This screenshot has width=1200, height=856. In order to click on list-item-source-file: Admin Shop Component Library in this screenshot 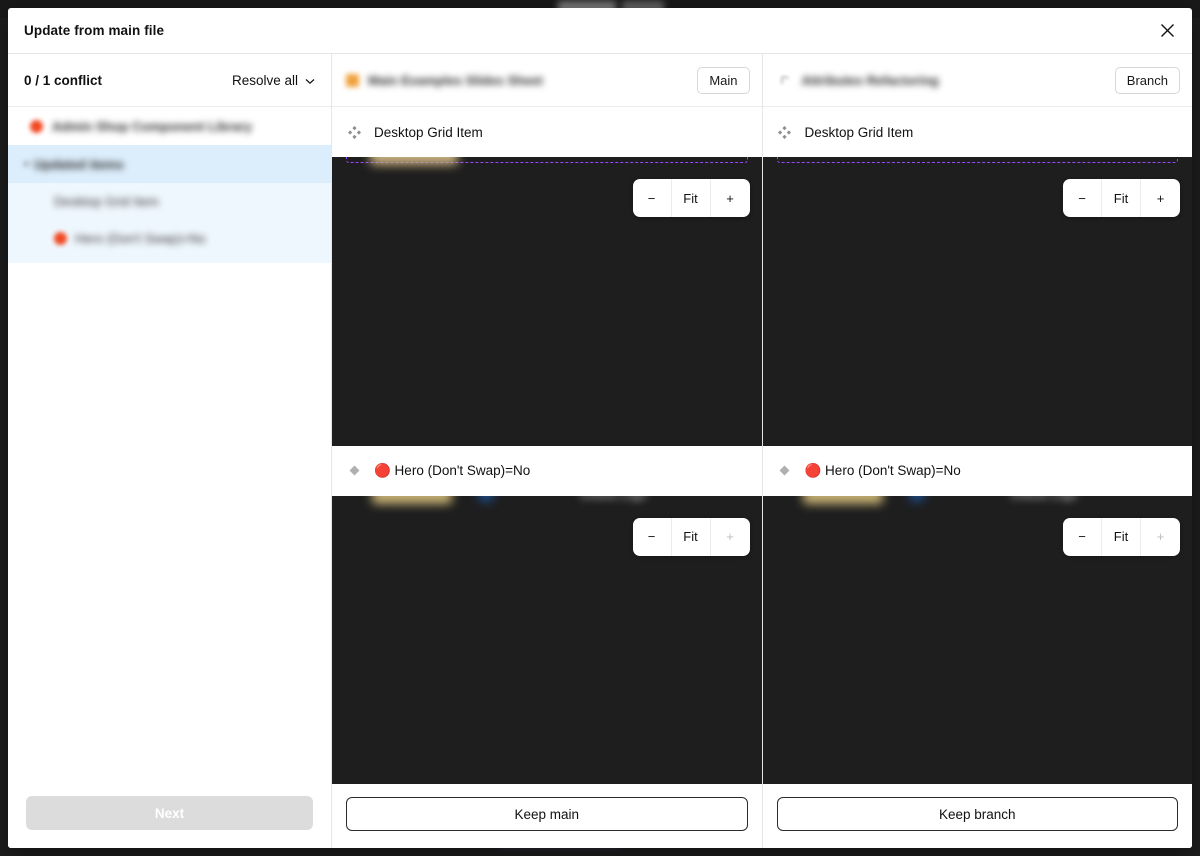, I will do `click(169, 126)`.